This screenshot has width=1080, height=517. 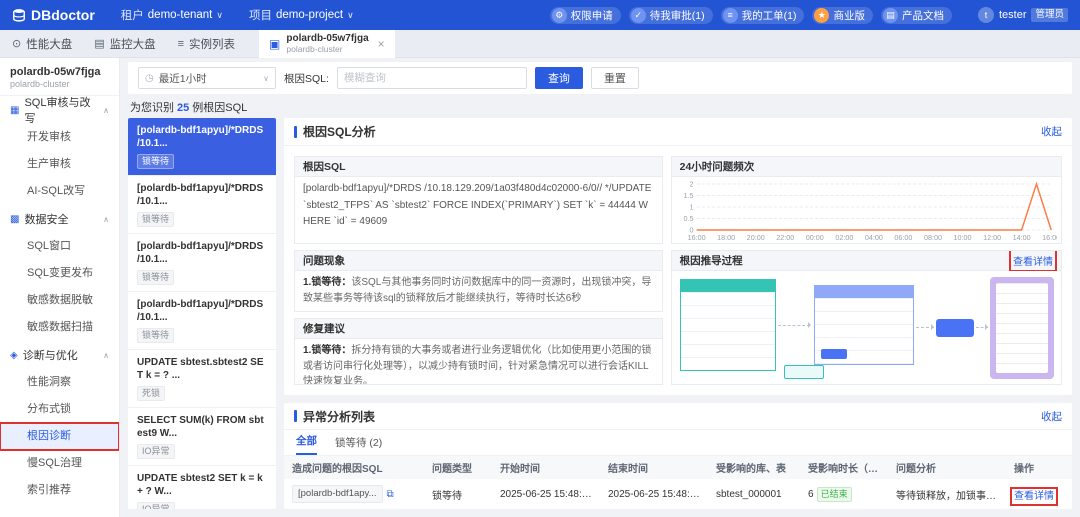 I want to click on topbar-action-5: ▤ 产品文档, so click(x=916, y=15).